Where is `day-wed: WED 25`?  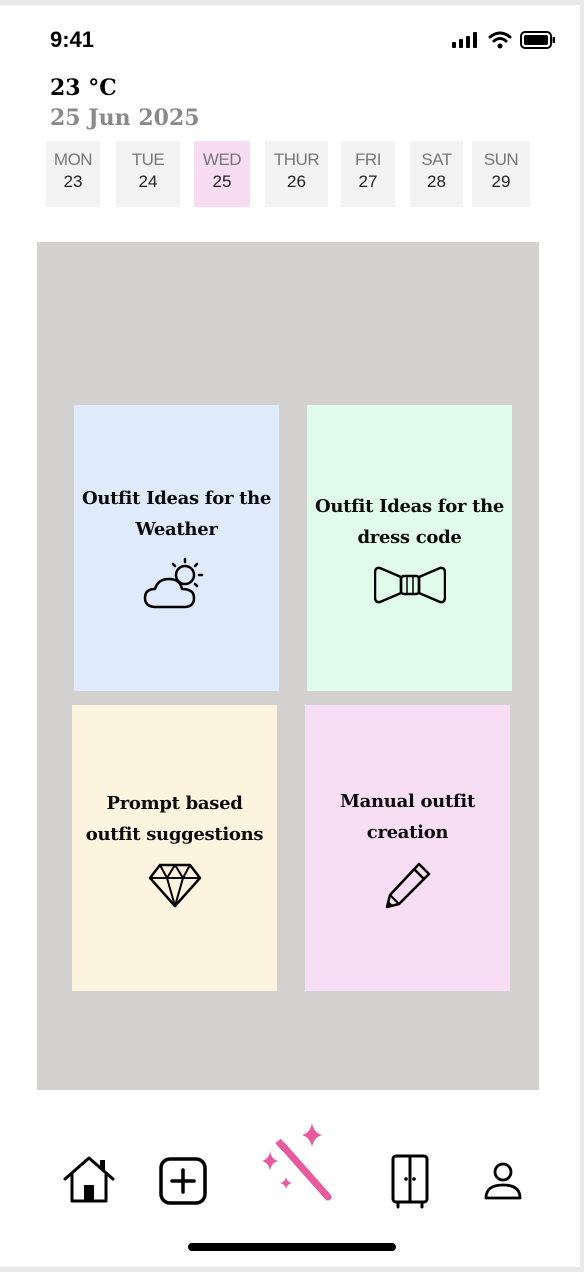 day-wed: WED 25 is located at coordinates (222, 174).